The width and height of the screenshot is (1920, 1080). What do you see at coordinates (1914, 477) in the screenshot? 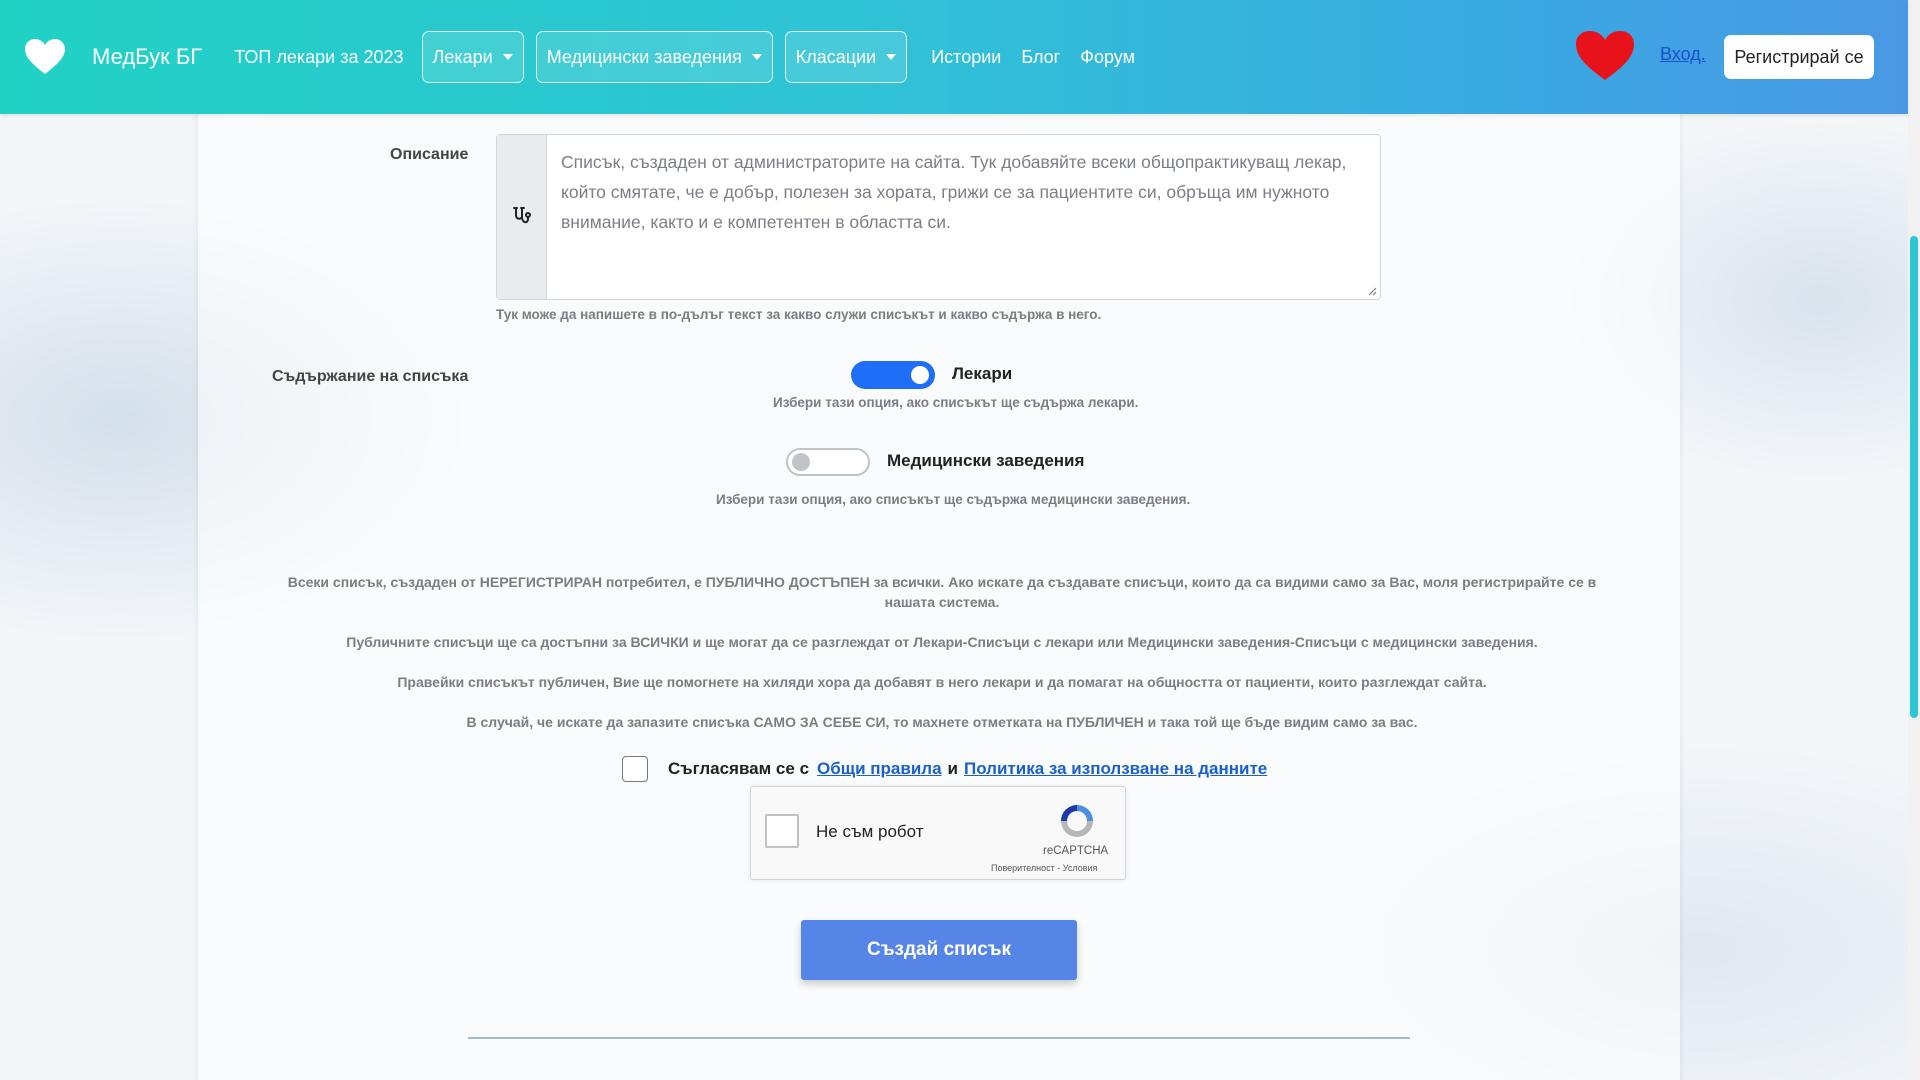
I see `scrollbar-thumb` at bounding box center [1914, 477].